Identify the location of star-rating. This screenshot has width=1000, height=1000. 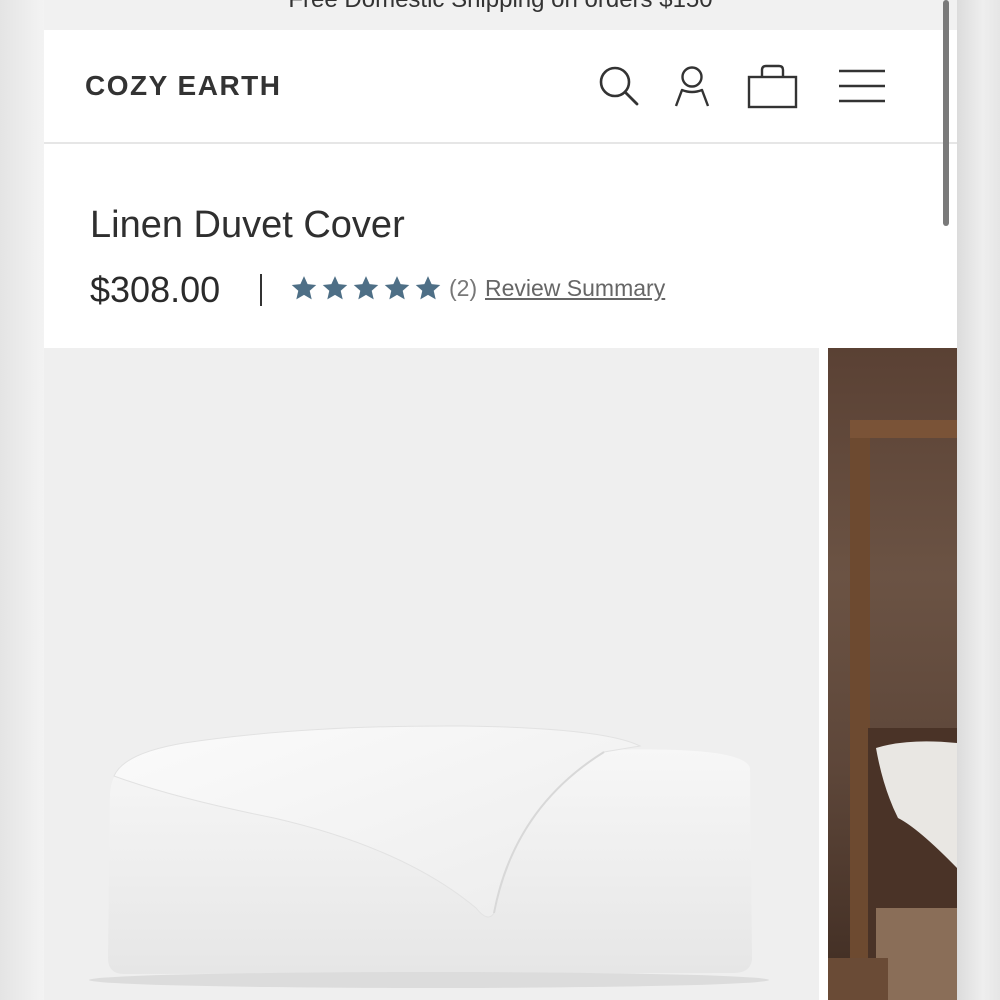
(367, 288).